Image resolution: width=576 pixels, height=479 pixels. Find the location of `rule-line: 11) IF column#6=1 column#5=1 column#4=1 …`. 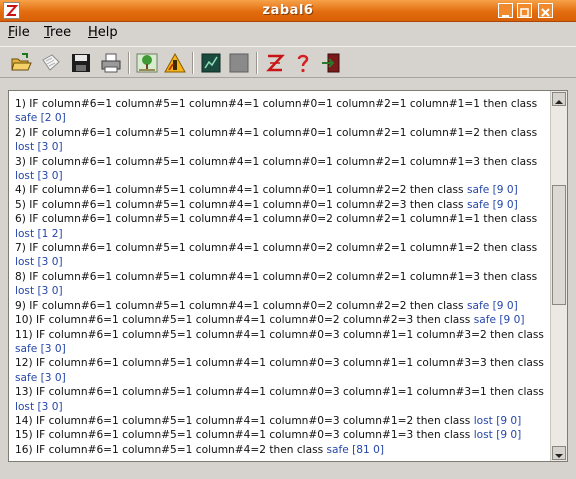

rule-line: 11) IF column#6=1 column#5=1 column#4=1 … is located at coordinates (280, 342).